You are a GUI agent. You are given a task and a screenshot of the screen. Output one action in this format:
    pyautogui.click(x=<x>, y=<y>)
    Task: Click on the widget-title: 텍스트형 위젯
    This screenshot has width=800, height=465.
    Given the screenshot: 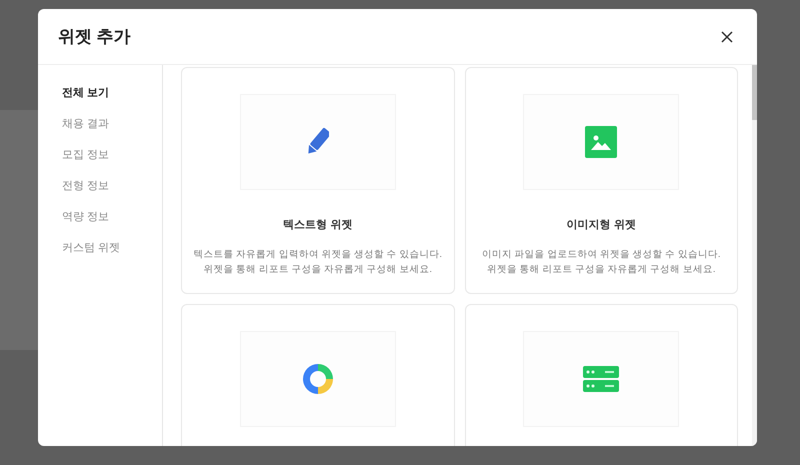 What is the action you would take?
    pyautogui.click(x=317, y=225)
    